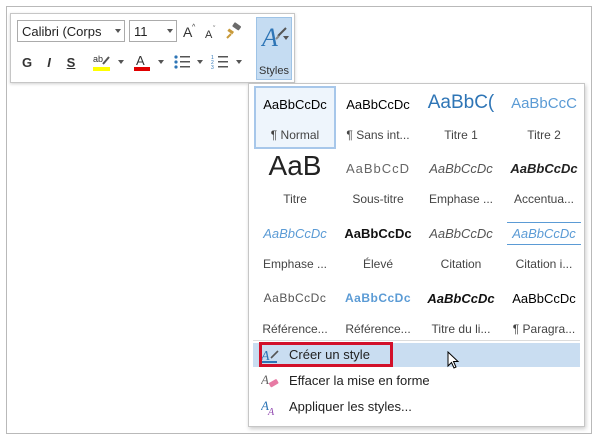 The height and width of the screenshot is (440, 604). I want to click on grow-font-button: A ^, so click(190, 31).